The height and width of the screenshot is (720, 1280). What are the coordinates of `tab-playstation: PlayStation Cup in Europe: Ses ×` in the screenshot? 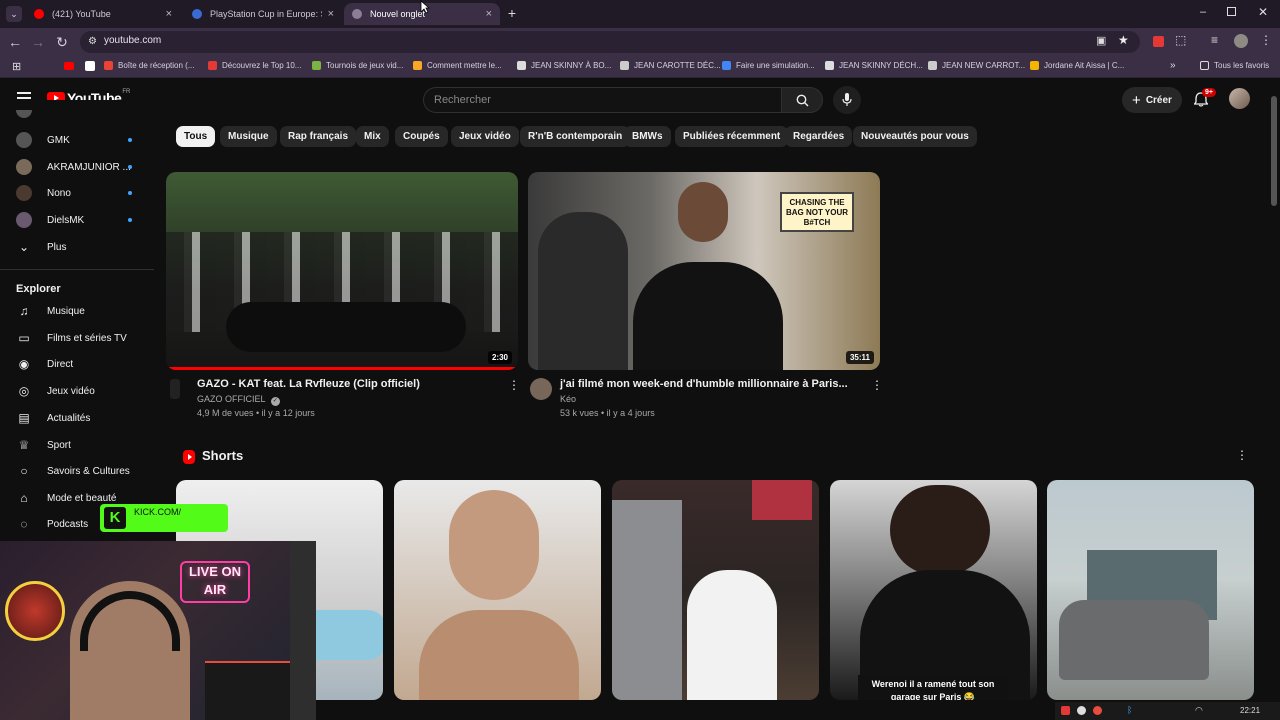 It's located at (263, 14).